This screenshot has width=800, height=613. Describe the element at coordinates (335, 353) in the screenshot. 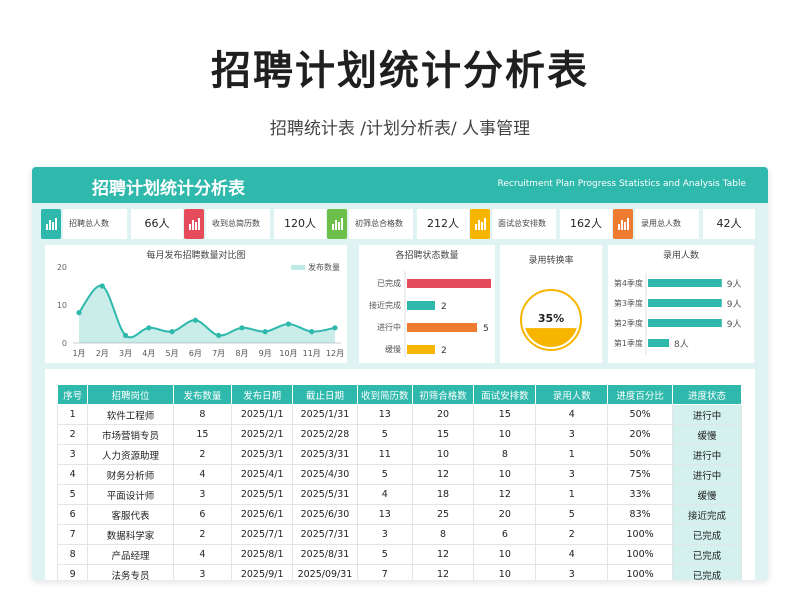

I see `x-tick-label: 12月` at that location.